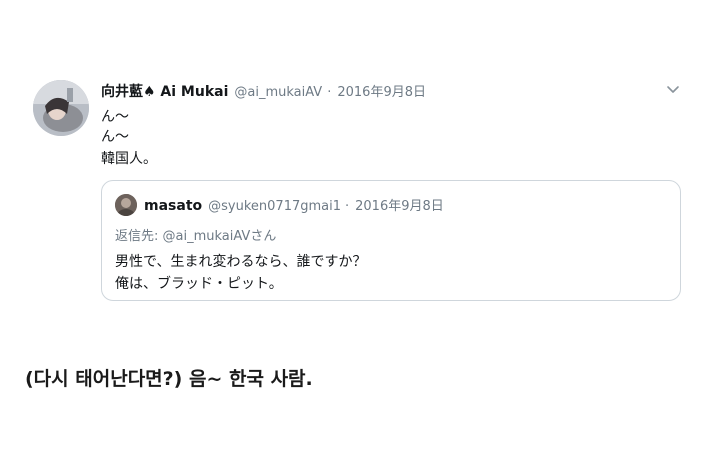 Image resolution: width=720 pixels, height=461 pixels. What do you see at coordinates (164, 91) in the screenshot?
I see `display-name: 向井藍♠ Ai Mukai` at bounding box center [164, 91].